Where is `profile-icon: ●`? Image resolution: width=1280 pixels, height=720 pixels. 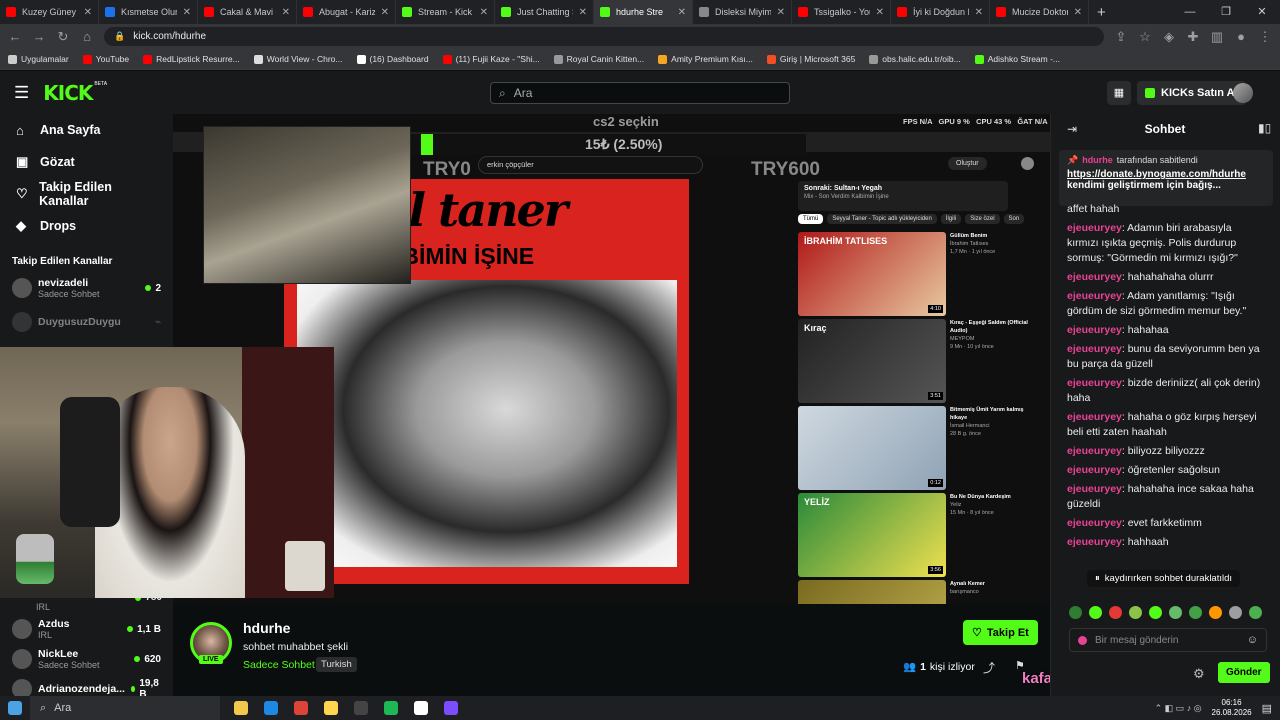 profile-icon: ● is located at coordinates (1241, 36).